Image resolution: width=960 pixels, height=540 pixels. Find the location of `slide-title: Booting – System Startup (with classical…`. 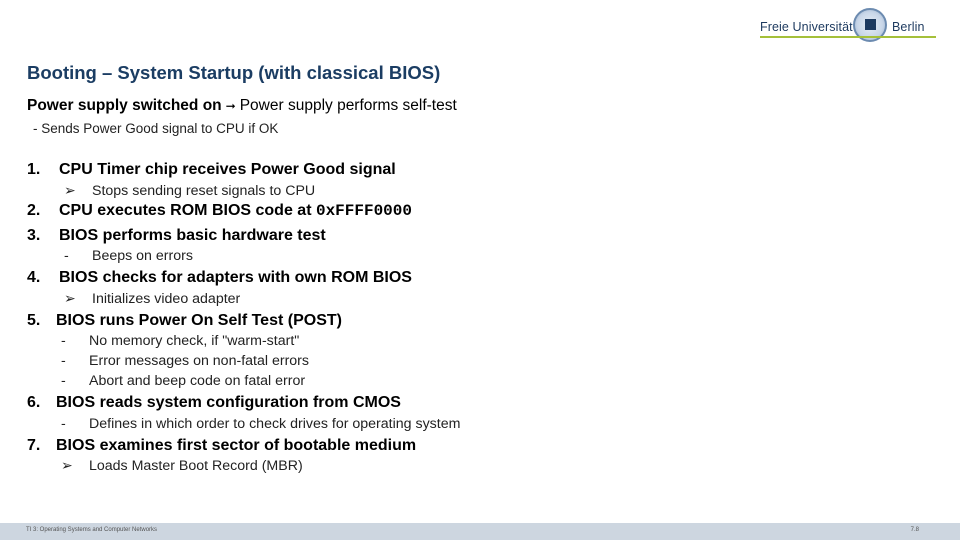

slide-title: Booting – System Startup (with classical… is located at coordinates (234, 72).